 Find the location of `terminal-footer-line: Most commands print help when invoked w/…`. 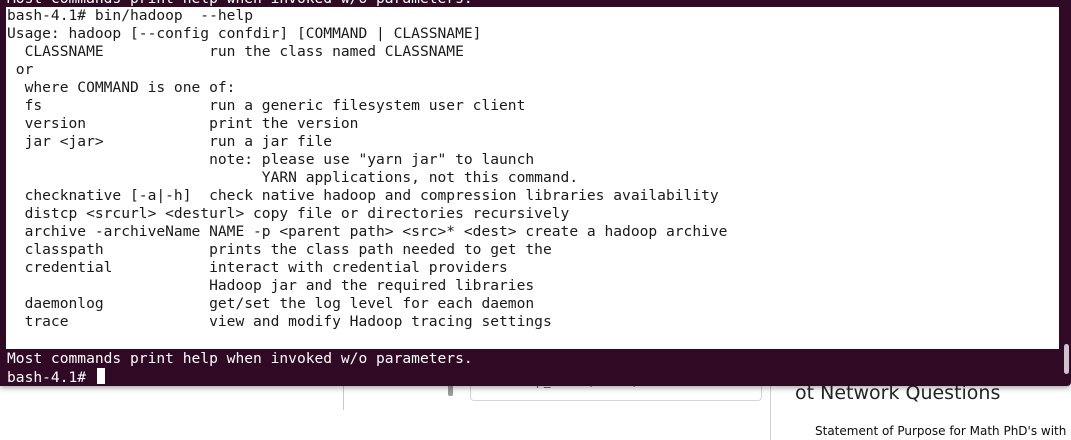

terminal-footer-line: Most commands print help when invoked w/… is located at coordinates (240, 358).